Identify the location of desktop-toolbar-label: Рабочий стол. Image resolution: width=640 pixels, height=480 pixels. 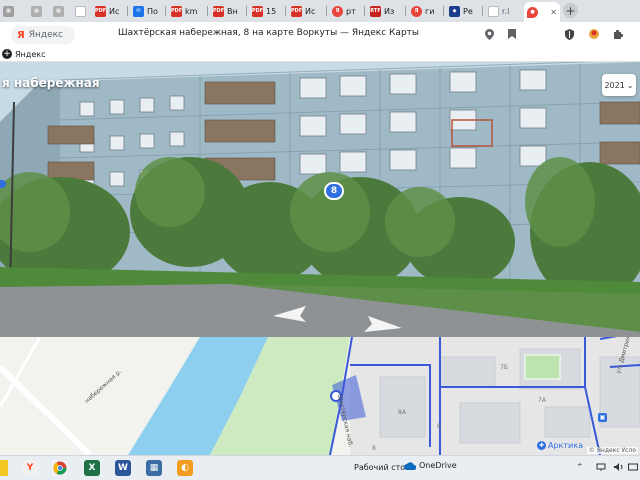
(382, 467).